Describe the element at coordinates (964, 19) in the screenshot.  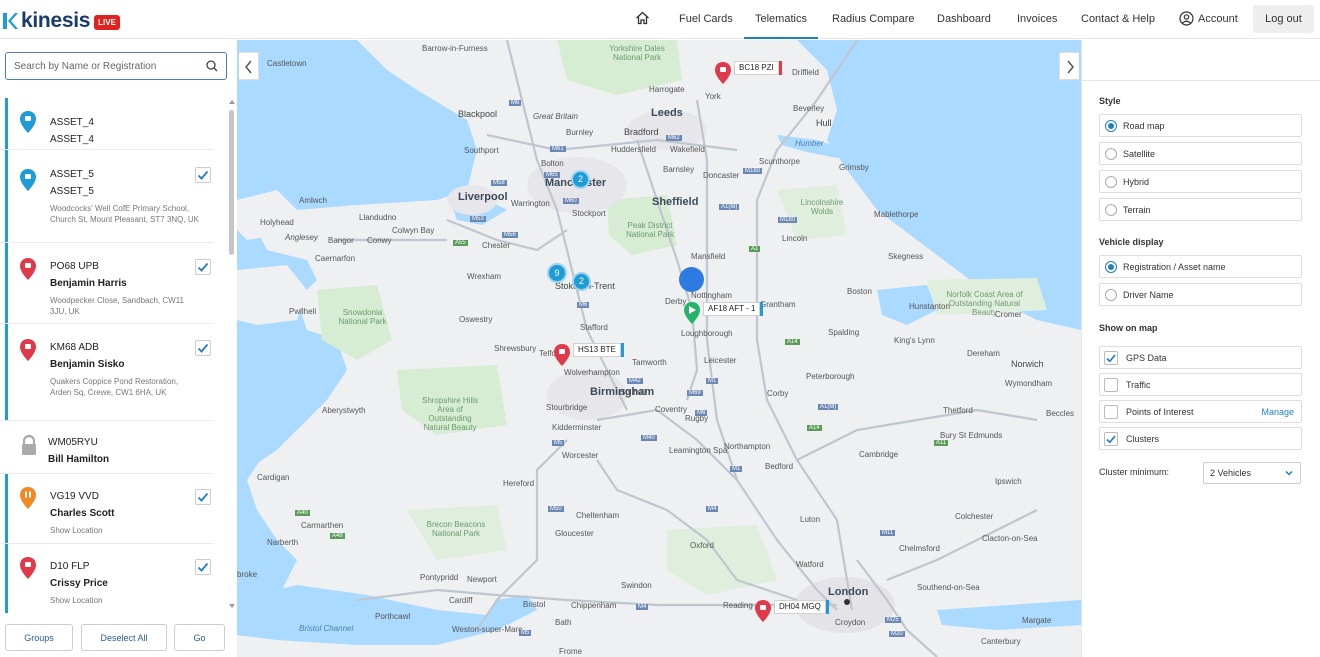
I see `nav-dashboard: Dashboard` at that location.